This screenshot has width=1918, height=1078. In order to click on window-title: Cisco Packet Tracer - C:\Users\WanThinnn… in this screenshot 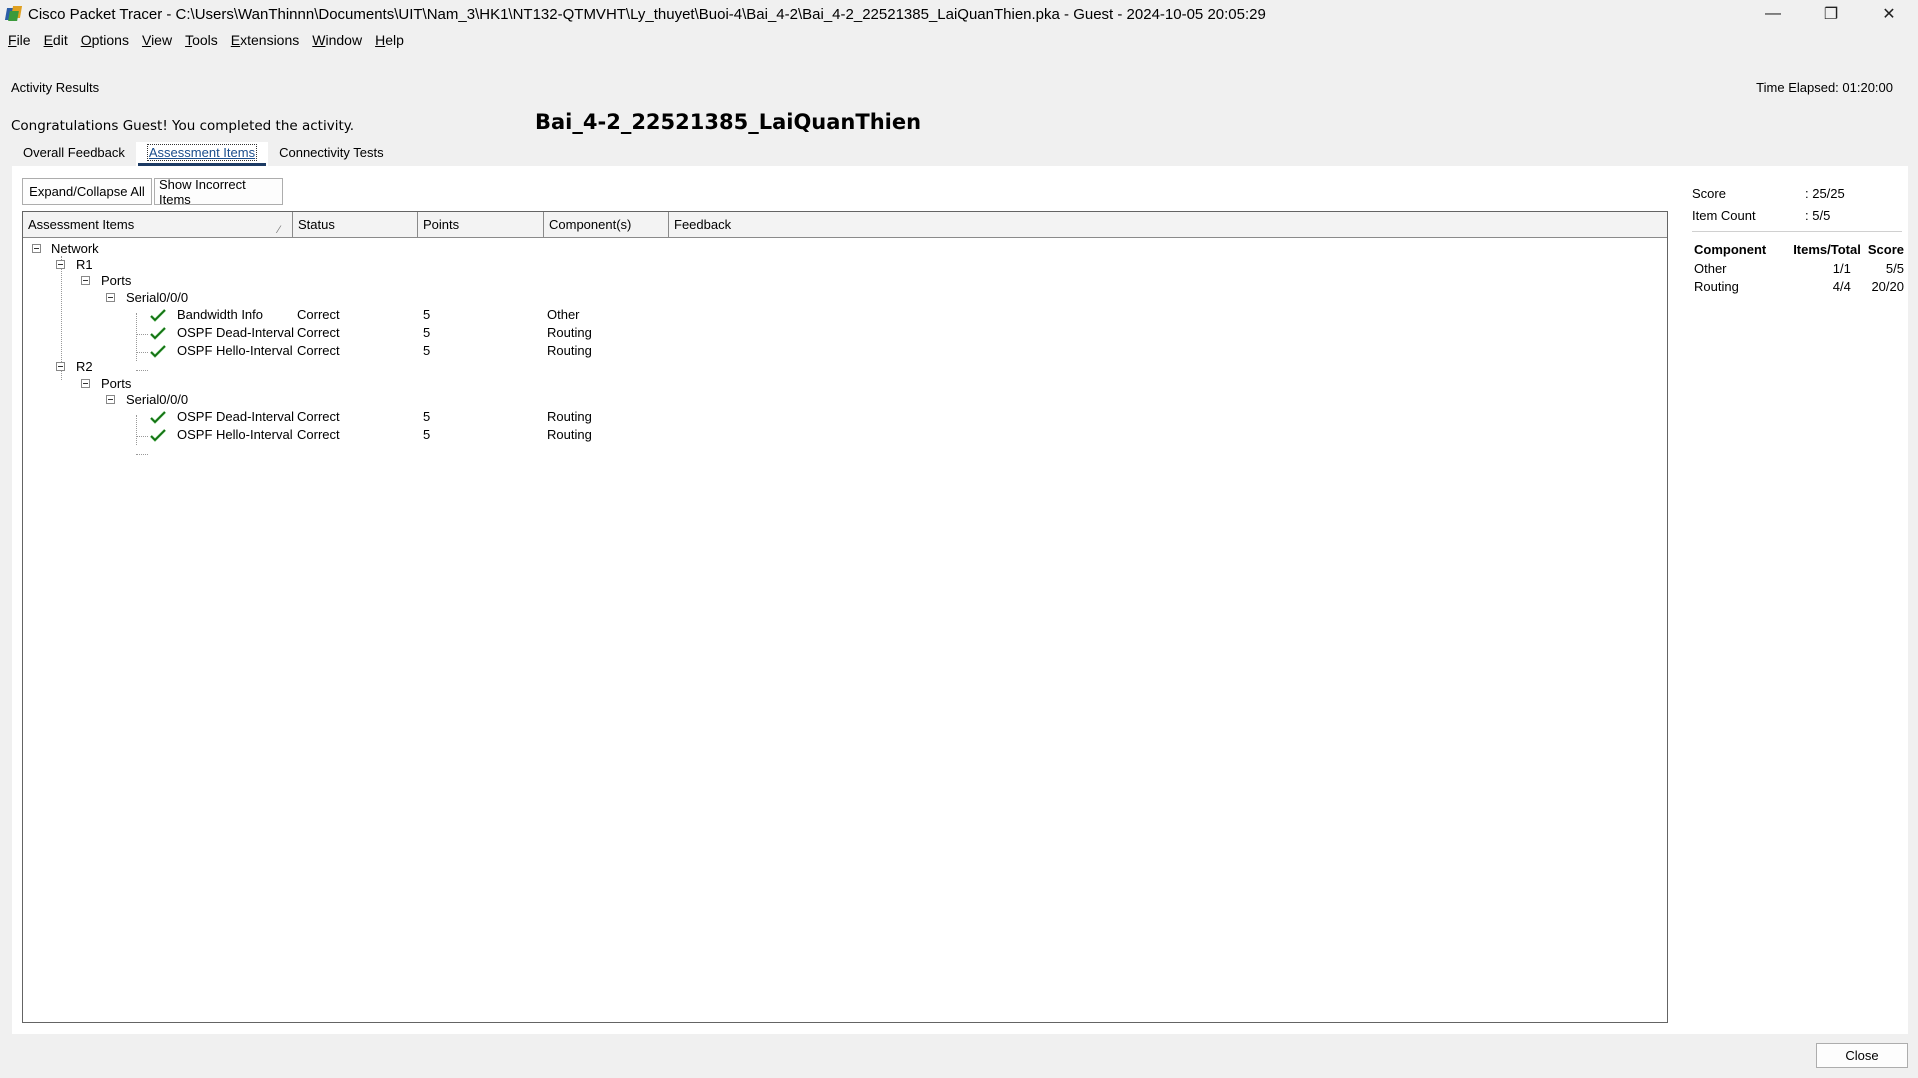, I will do `click(647, 14)`.